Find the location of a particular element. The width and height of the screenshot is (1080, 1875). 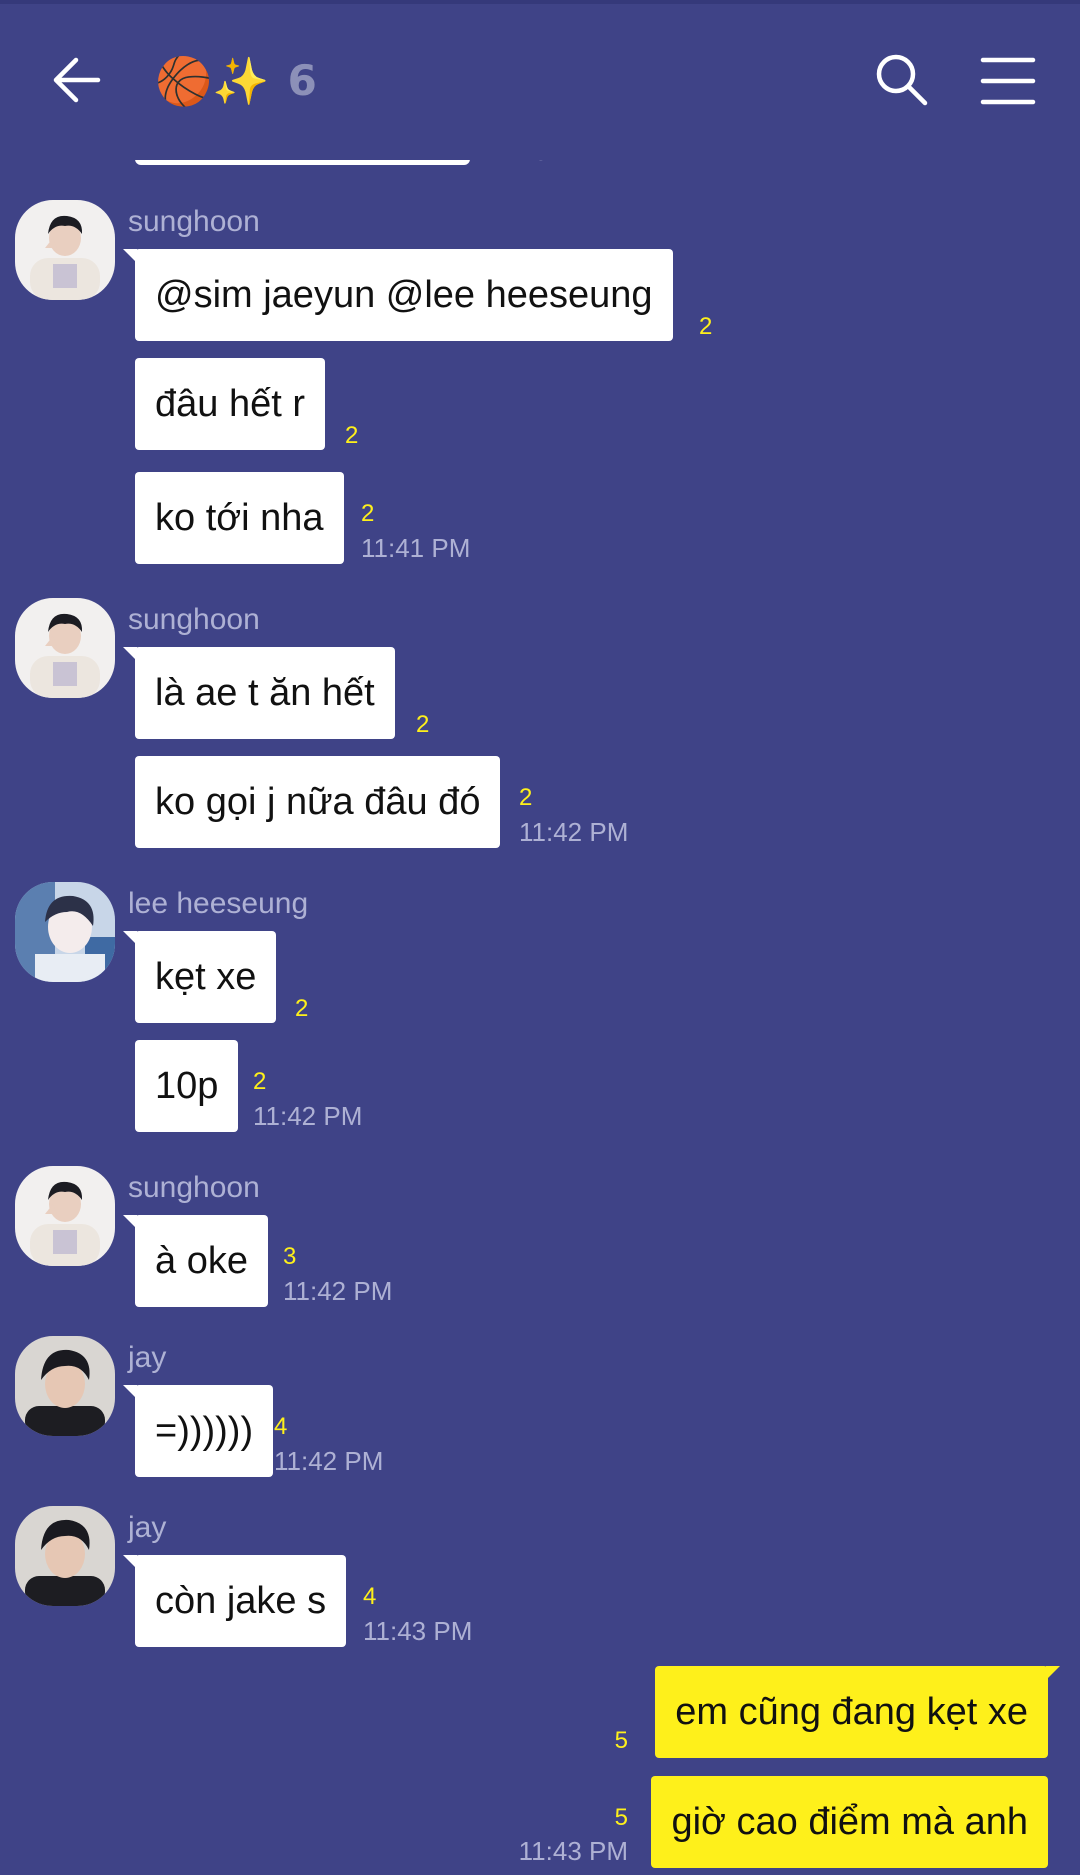

arrow-left-icon is located at coordinates (77, 80).